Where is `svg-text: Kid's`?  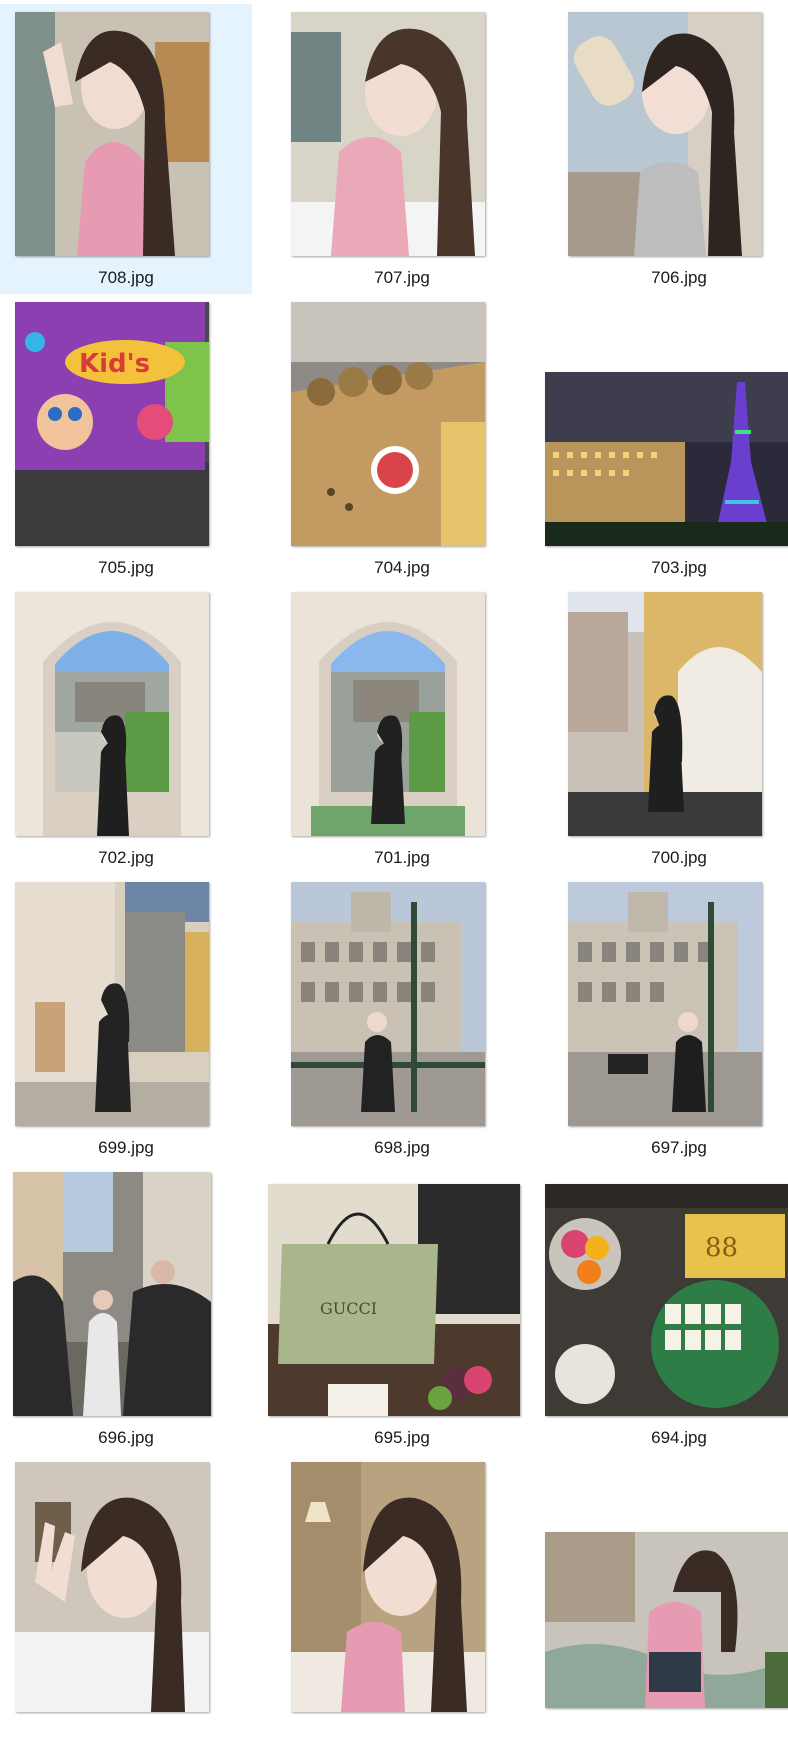 svg-text: Kid's is located at coordinates (114, 364).